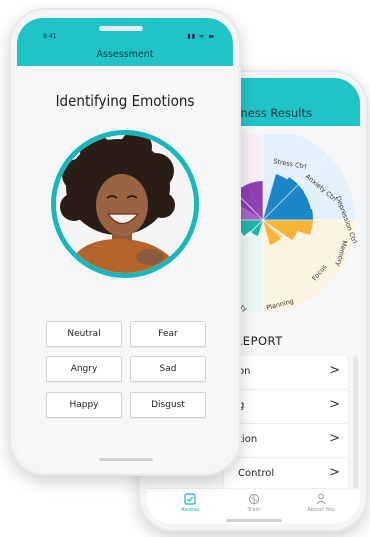  What do you see at coordinates (286, 407) in the screenshot?
I see `report-item-2: g >` at bounding box center [286, 407].